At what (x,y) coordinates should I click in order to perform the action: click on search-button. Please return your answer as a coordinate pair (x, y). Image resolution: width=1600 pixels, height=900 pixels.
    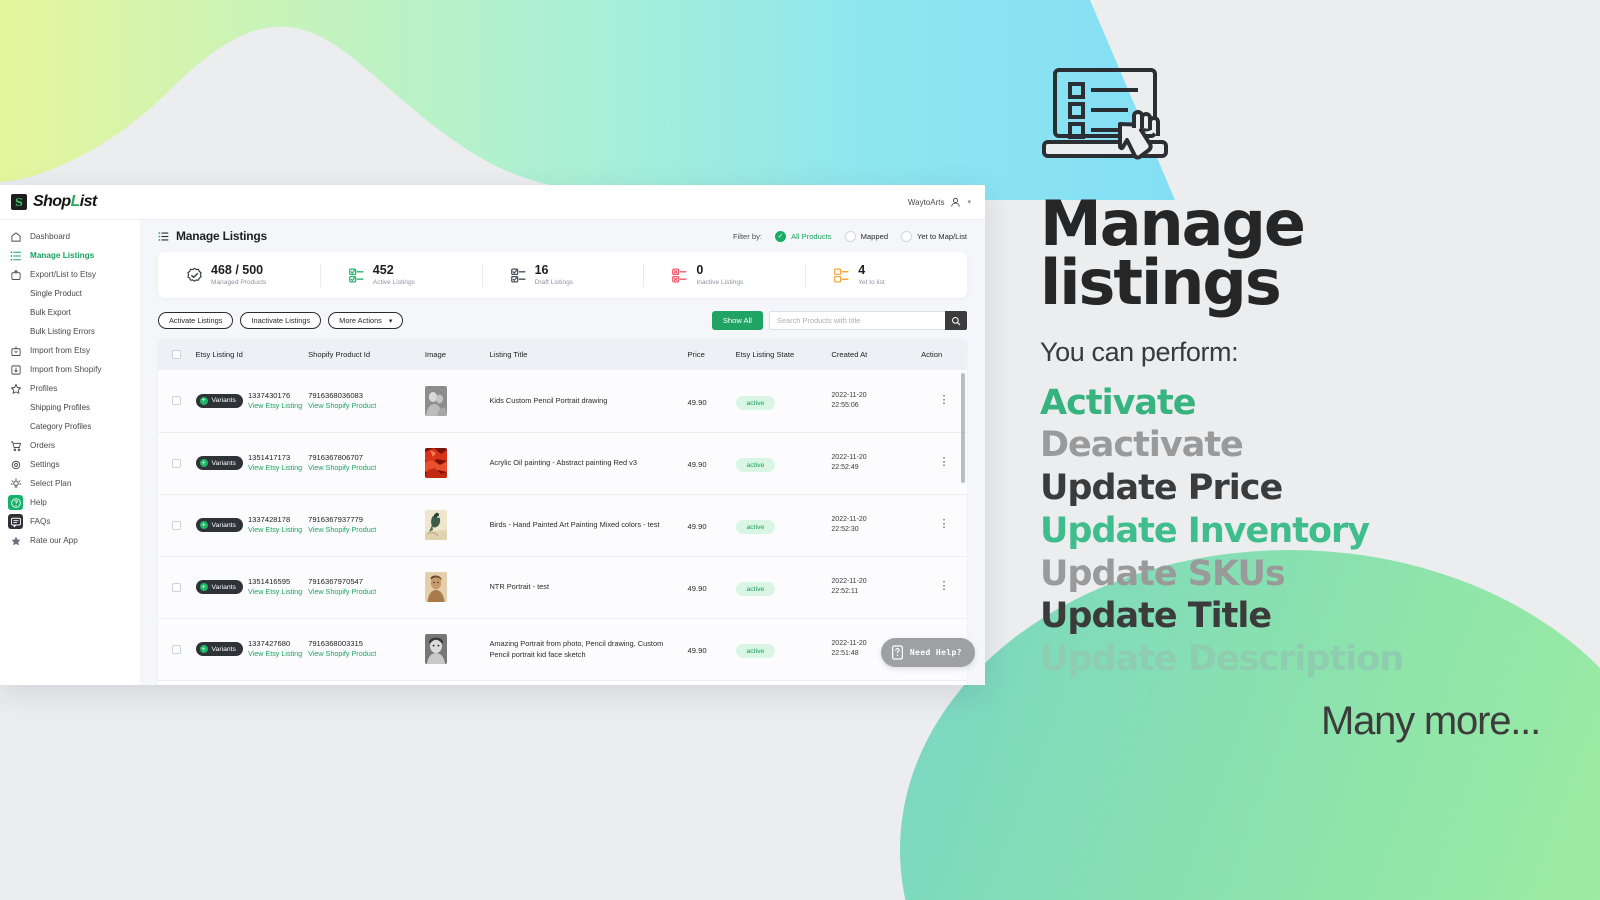
    Looking at the image, I should click on (956, 320).